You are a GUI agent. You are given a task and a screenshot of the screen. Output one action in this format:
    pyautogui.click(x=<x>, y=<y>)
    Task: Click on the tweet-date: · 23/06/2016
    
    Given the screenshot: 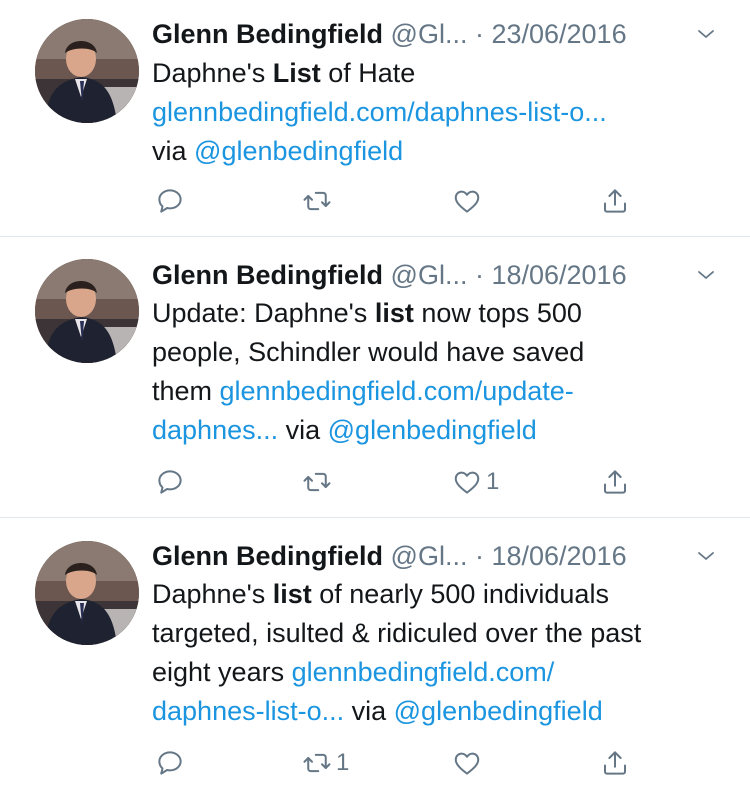 What is the action you would take?
    pyautogui.click(x=551, y=34)
    